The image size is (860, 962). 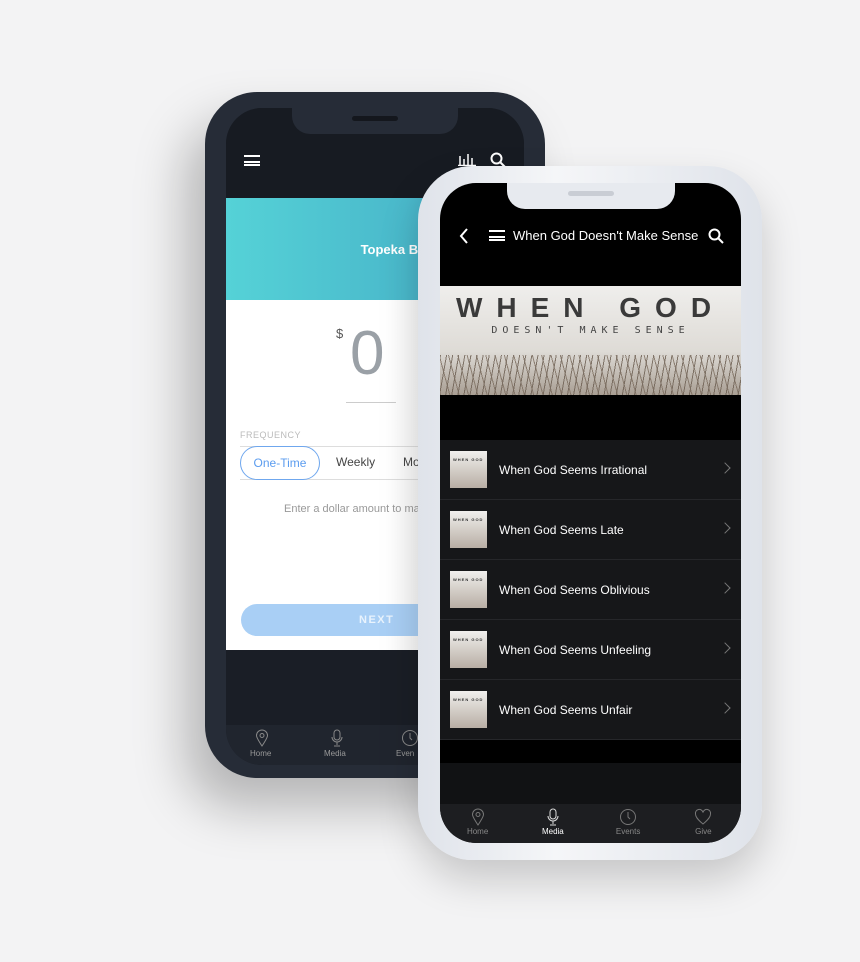 I want to click on list-item: WHEN GOD When God Seems Unfair, so click(x=590, y=710).